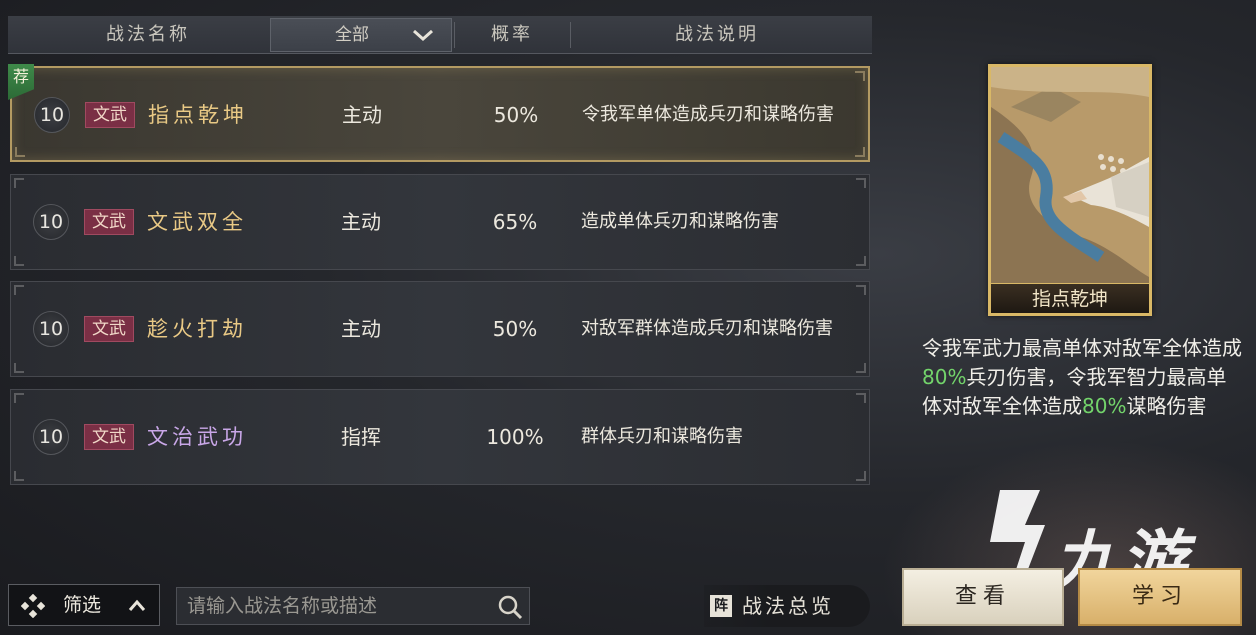  What do you see at coordinates (680, 221) in the screenshot?
I see `tactic-desc: 造成单体兵刃和谋略伤害` at bounding box center [680, 221].